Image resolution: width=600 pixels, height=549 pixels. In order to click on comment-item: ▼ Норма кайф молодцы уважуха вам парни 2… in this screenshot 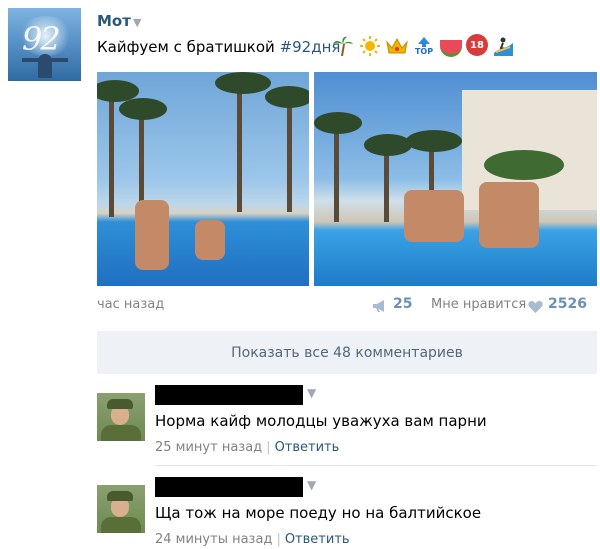, I will do `click(347, 425)`.